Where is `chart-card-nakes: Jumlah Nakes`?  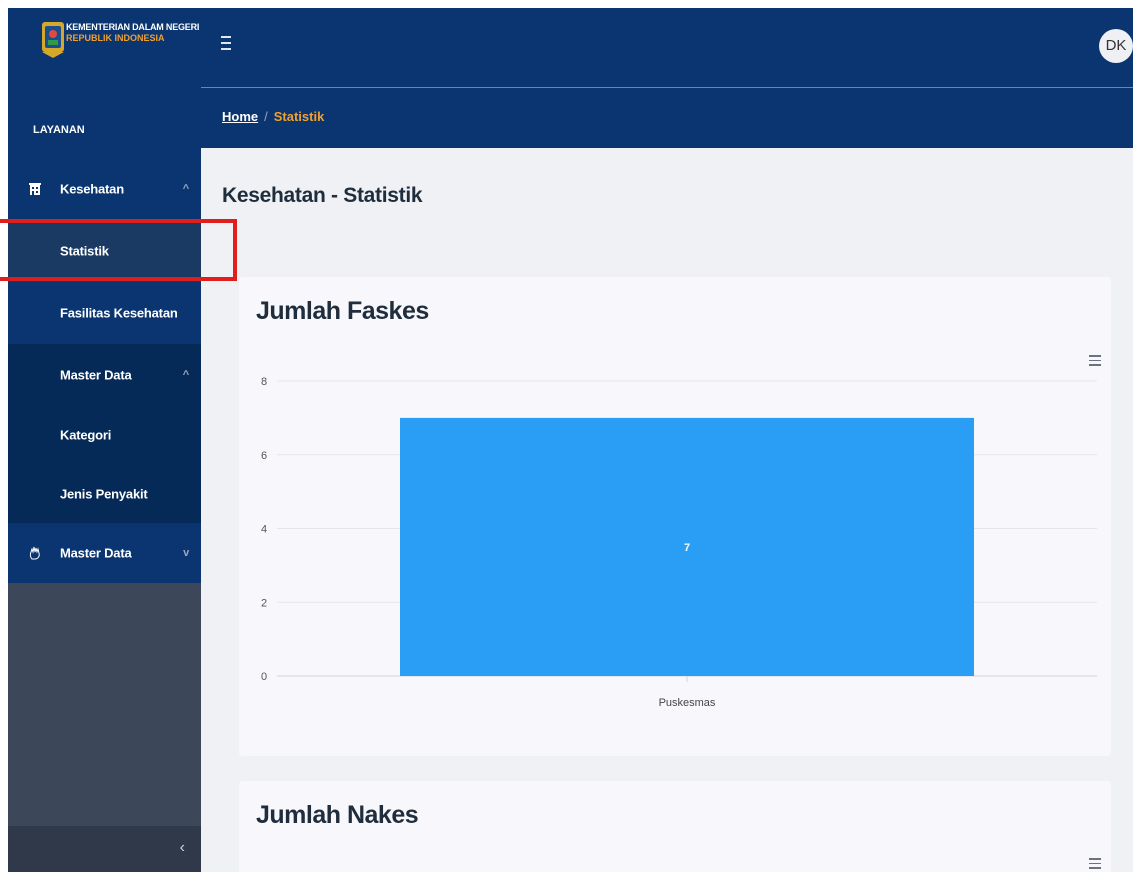 chart-card-nakes: Jumlah Nakes is located at coordinates (675, 826).